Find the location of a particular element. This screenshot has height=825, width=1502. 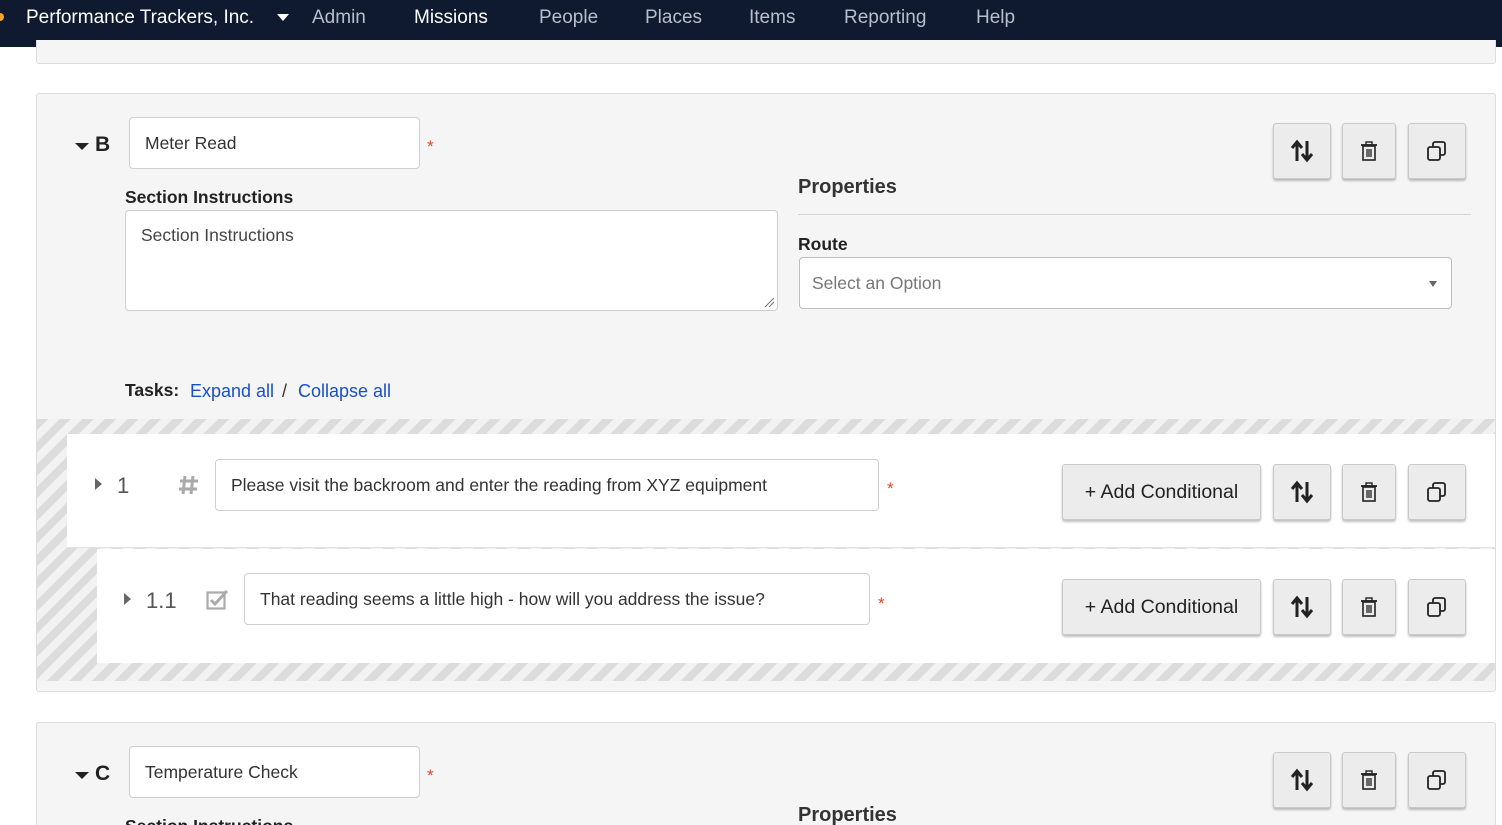

nav-admin: Admin is located at coordinates (339, 18).